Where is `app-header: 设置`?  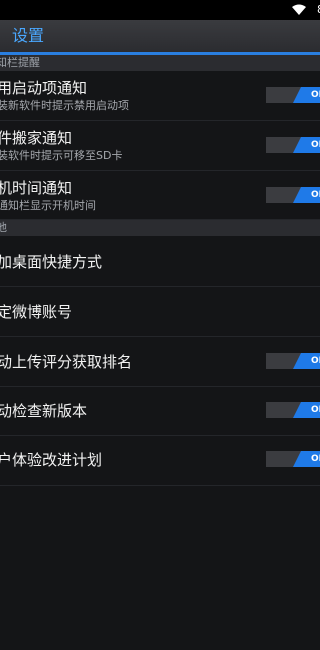
app-header: 设置 is located at coordinates (160, 37).